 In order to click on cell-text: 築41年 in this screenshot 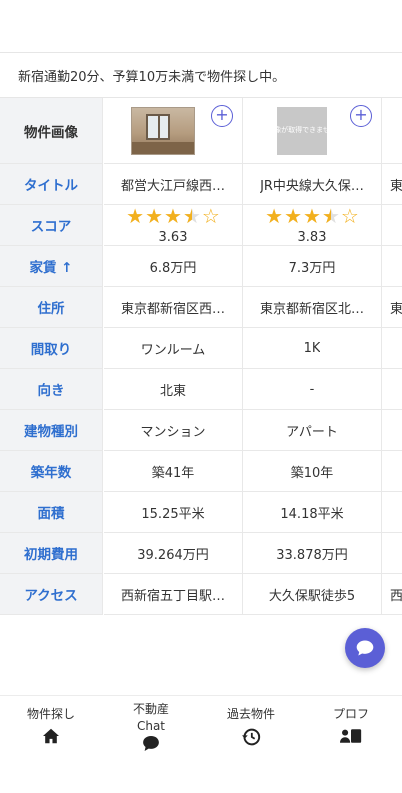, I will do `click(173, 473)`.